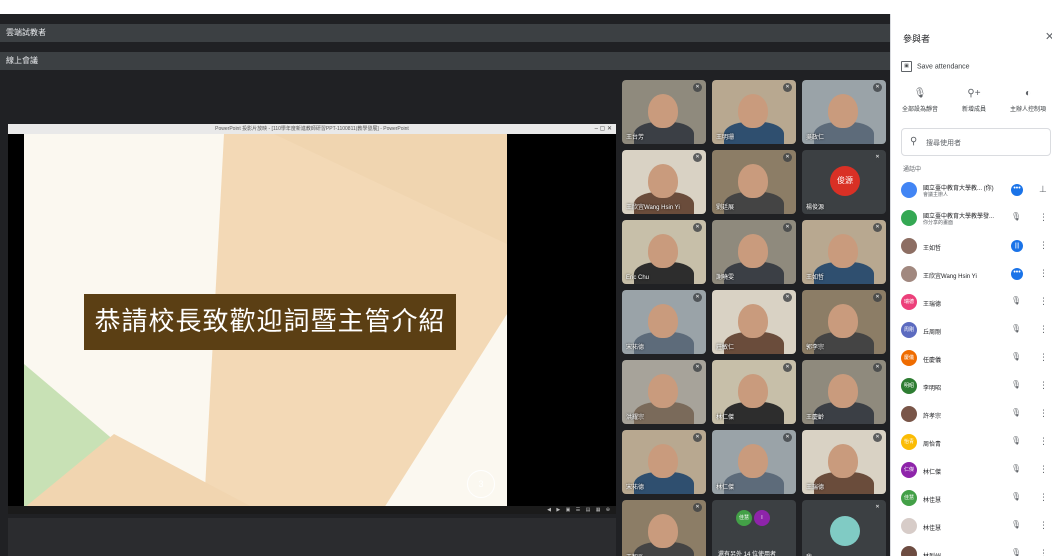 Image resolution: width=1052 pixels, height=556 pixels. I want to click on participant-name: 林佳慧, so click(932, 529).